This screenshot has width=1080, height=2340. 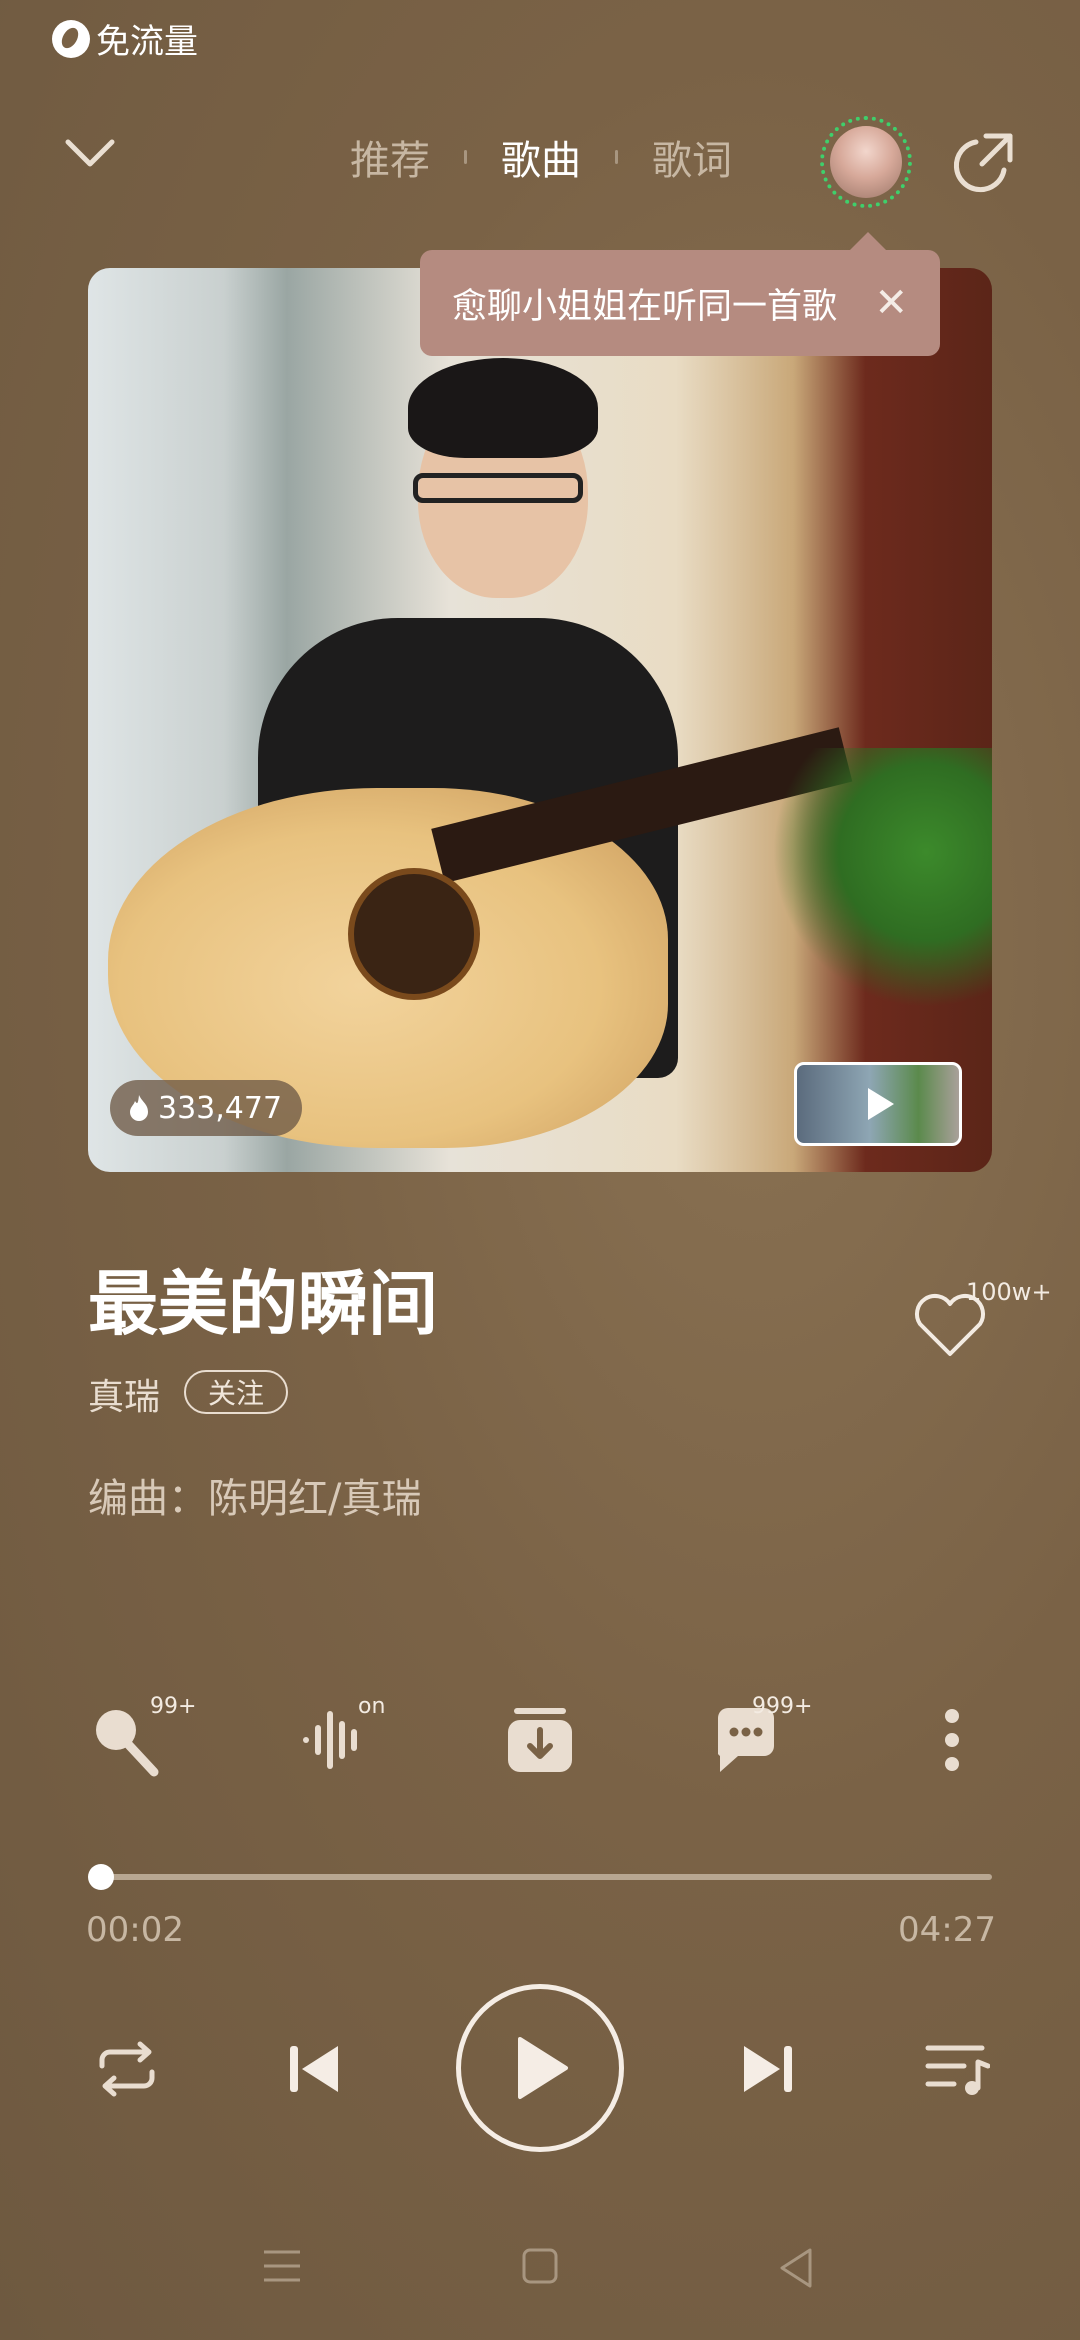 I want to click on comments-button: 999+, so click(x=759, y=1737).